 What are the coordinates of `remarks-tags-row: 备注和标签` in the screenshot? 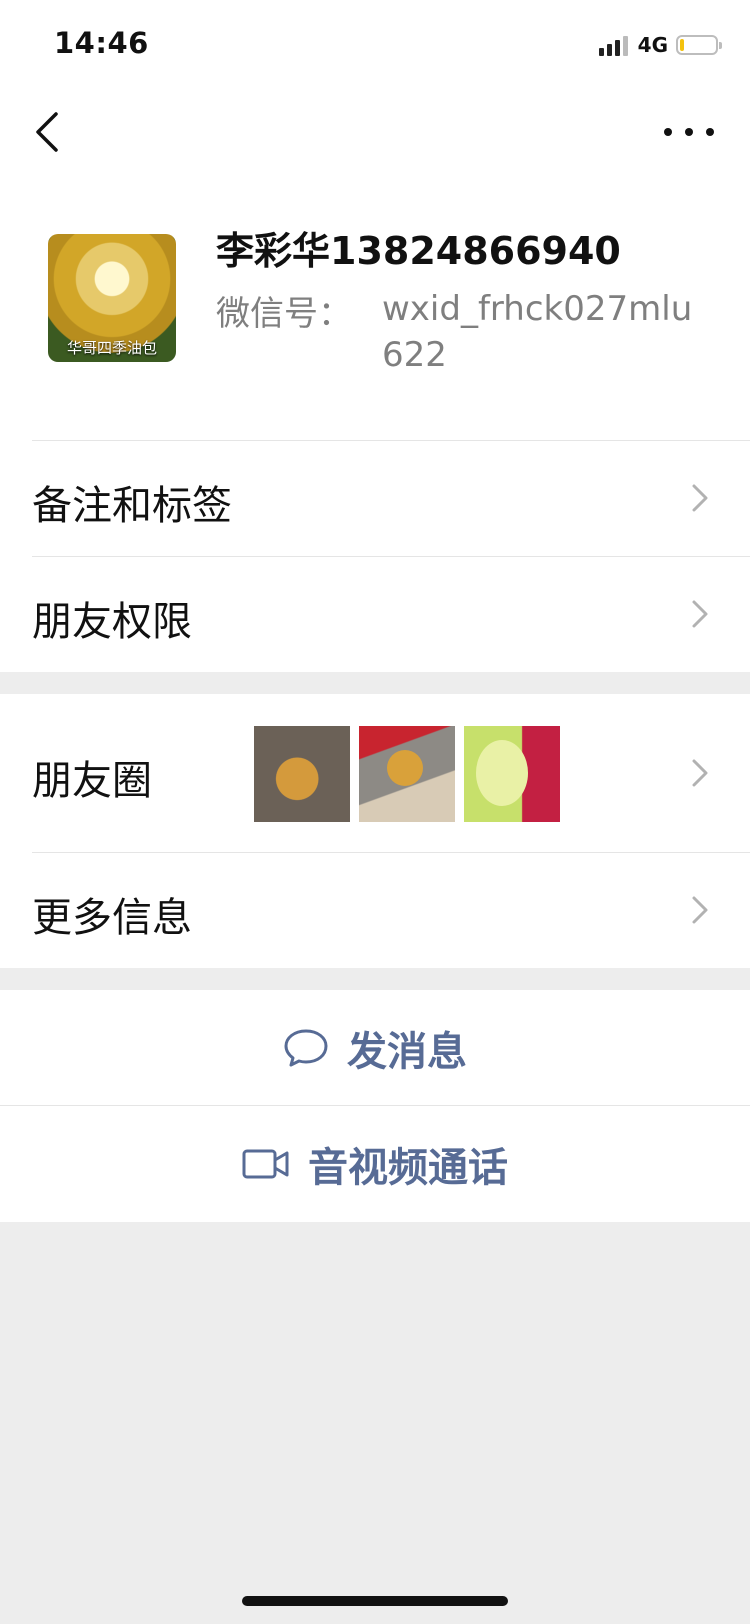 It's located at (375, 498).